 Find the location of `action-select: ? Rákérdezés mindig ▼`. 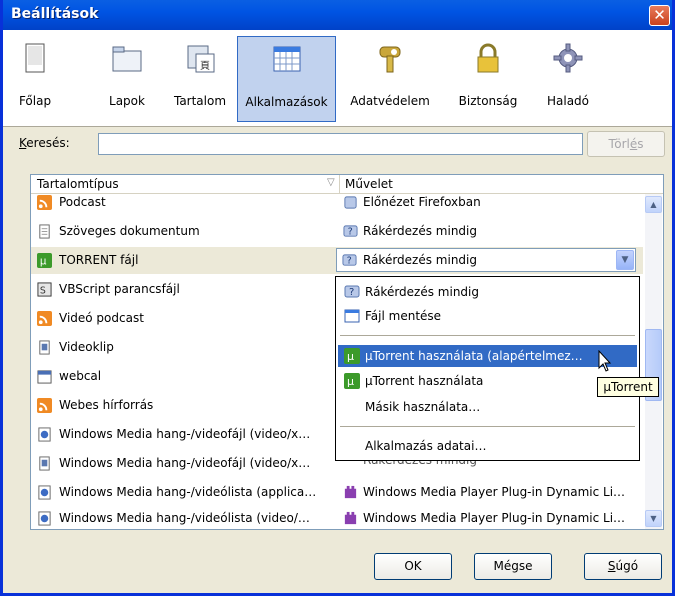

action-select: ? Rákérdezés mindig ▼ is located at coordinates (486, 260).